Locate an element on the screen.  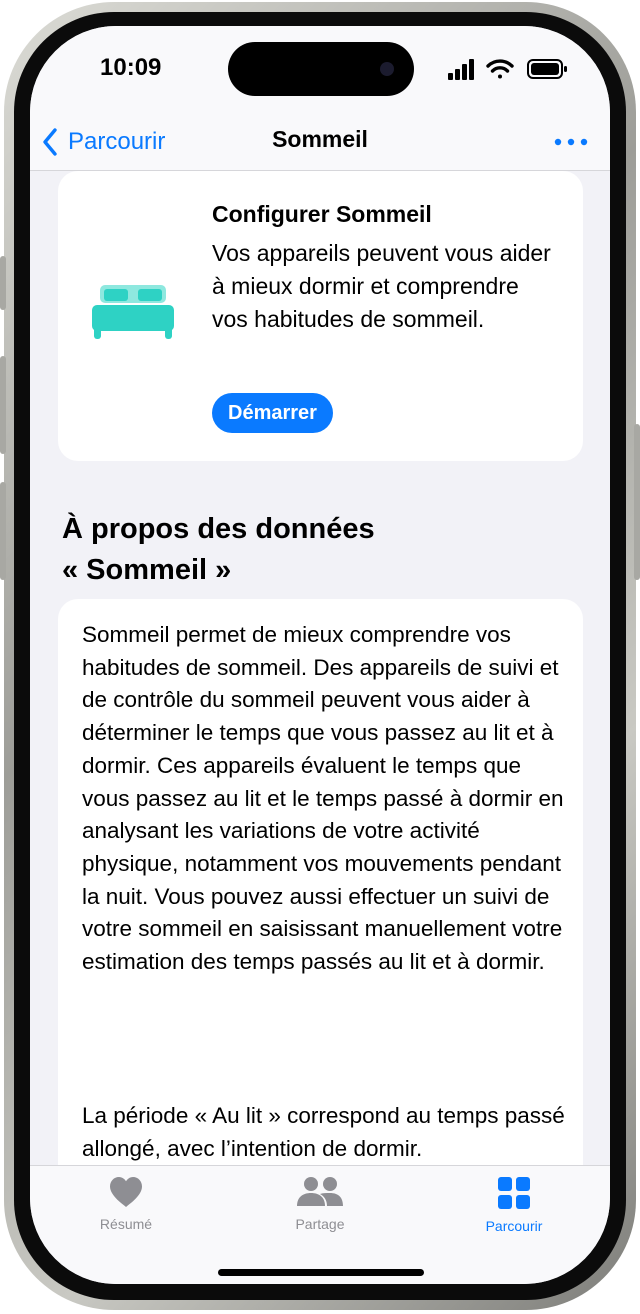
tab-sharing: Partage is located at coordinates (320, 1204).